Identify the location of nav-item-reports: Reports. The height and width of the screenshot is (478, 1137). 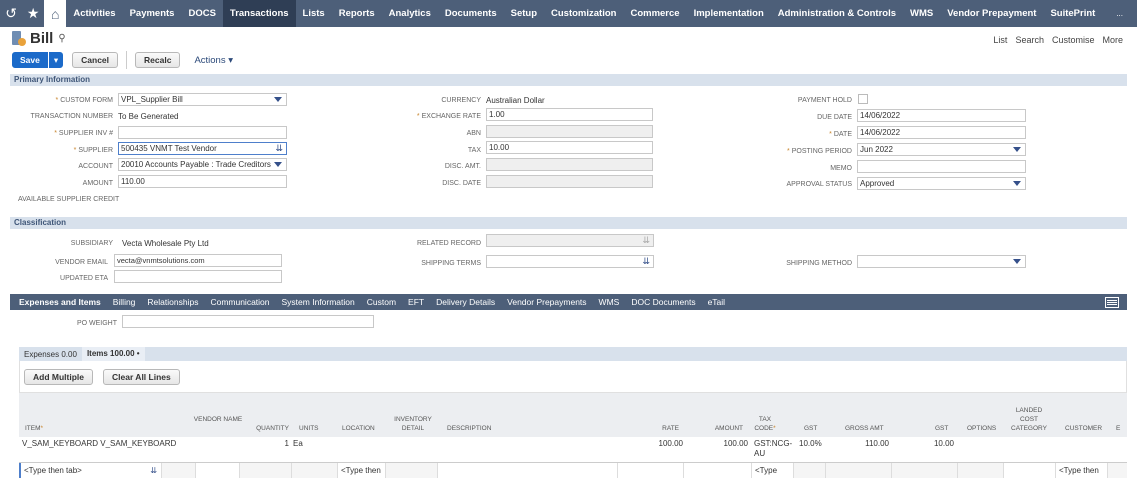
(357, 13).